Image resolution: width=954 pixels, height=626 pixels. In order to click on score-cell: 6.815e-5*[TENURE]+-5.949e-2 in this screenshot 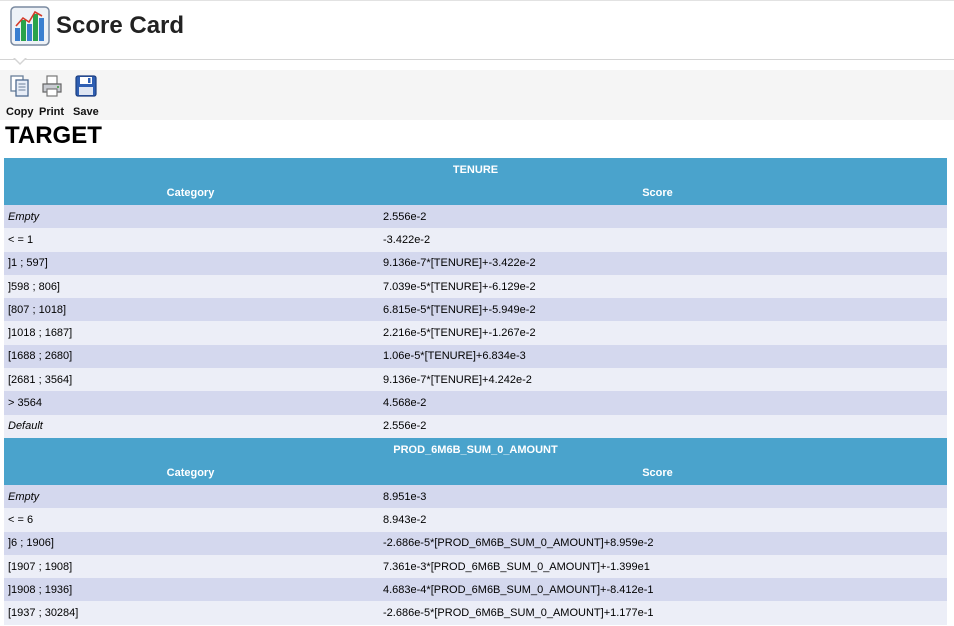, I will do `click(459, 309)`.